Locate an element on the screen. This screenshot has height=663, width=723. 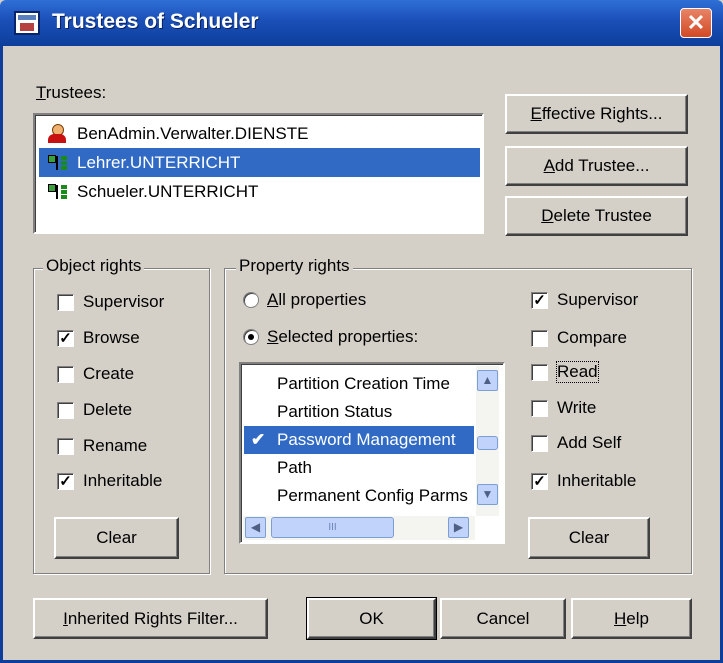
vertical-scroll-thumb is located at coordinates (487, 443).